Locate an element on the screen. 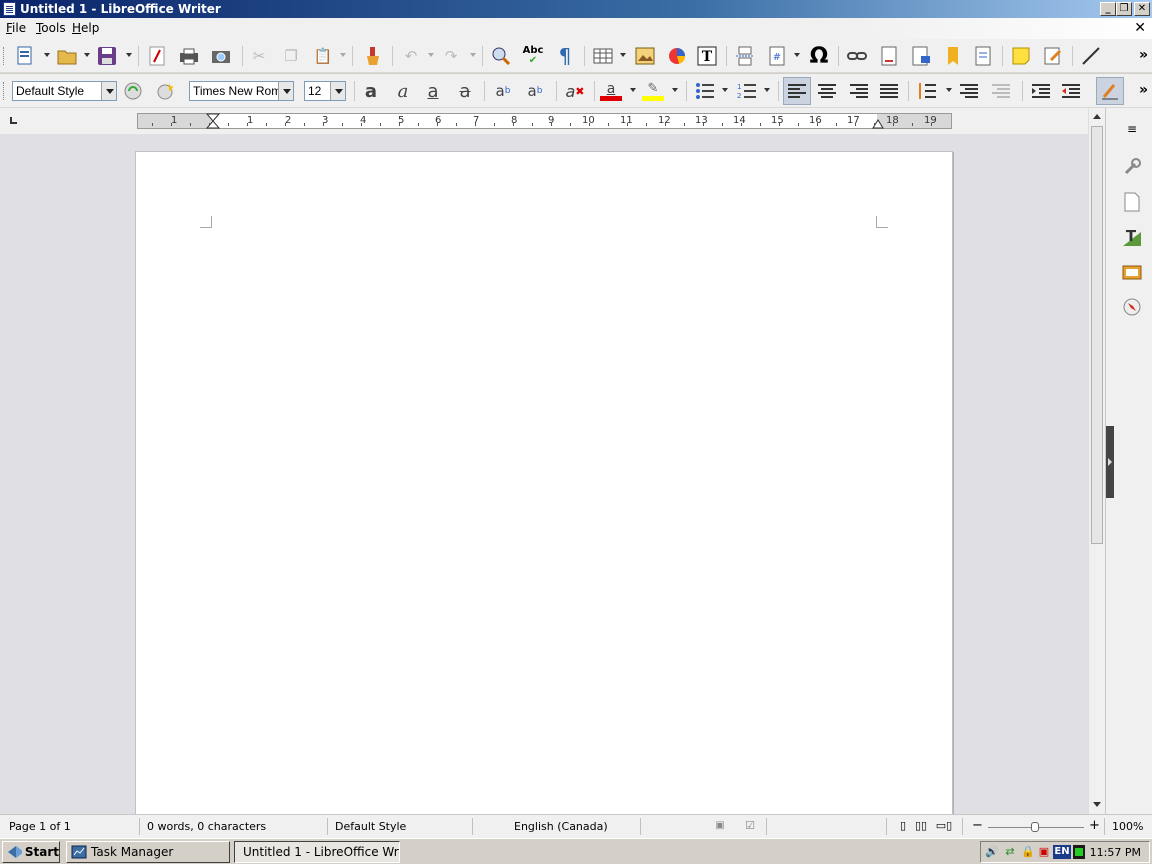  font-name-select: Times New Roman is located at coordinates (241, 91).